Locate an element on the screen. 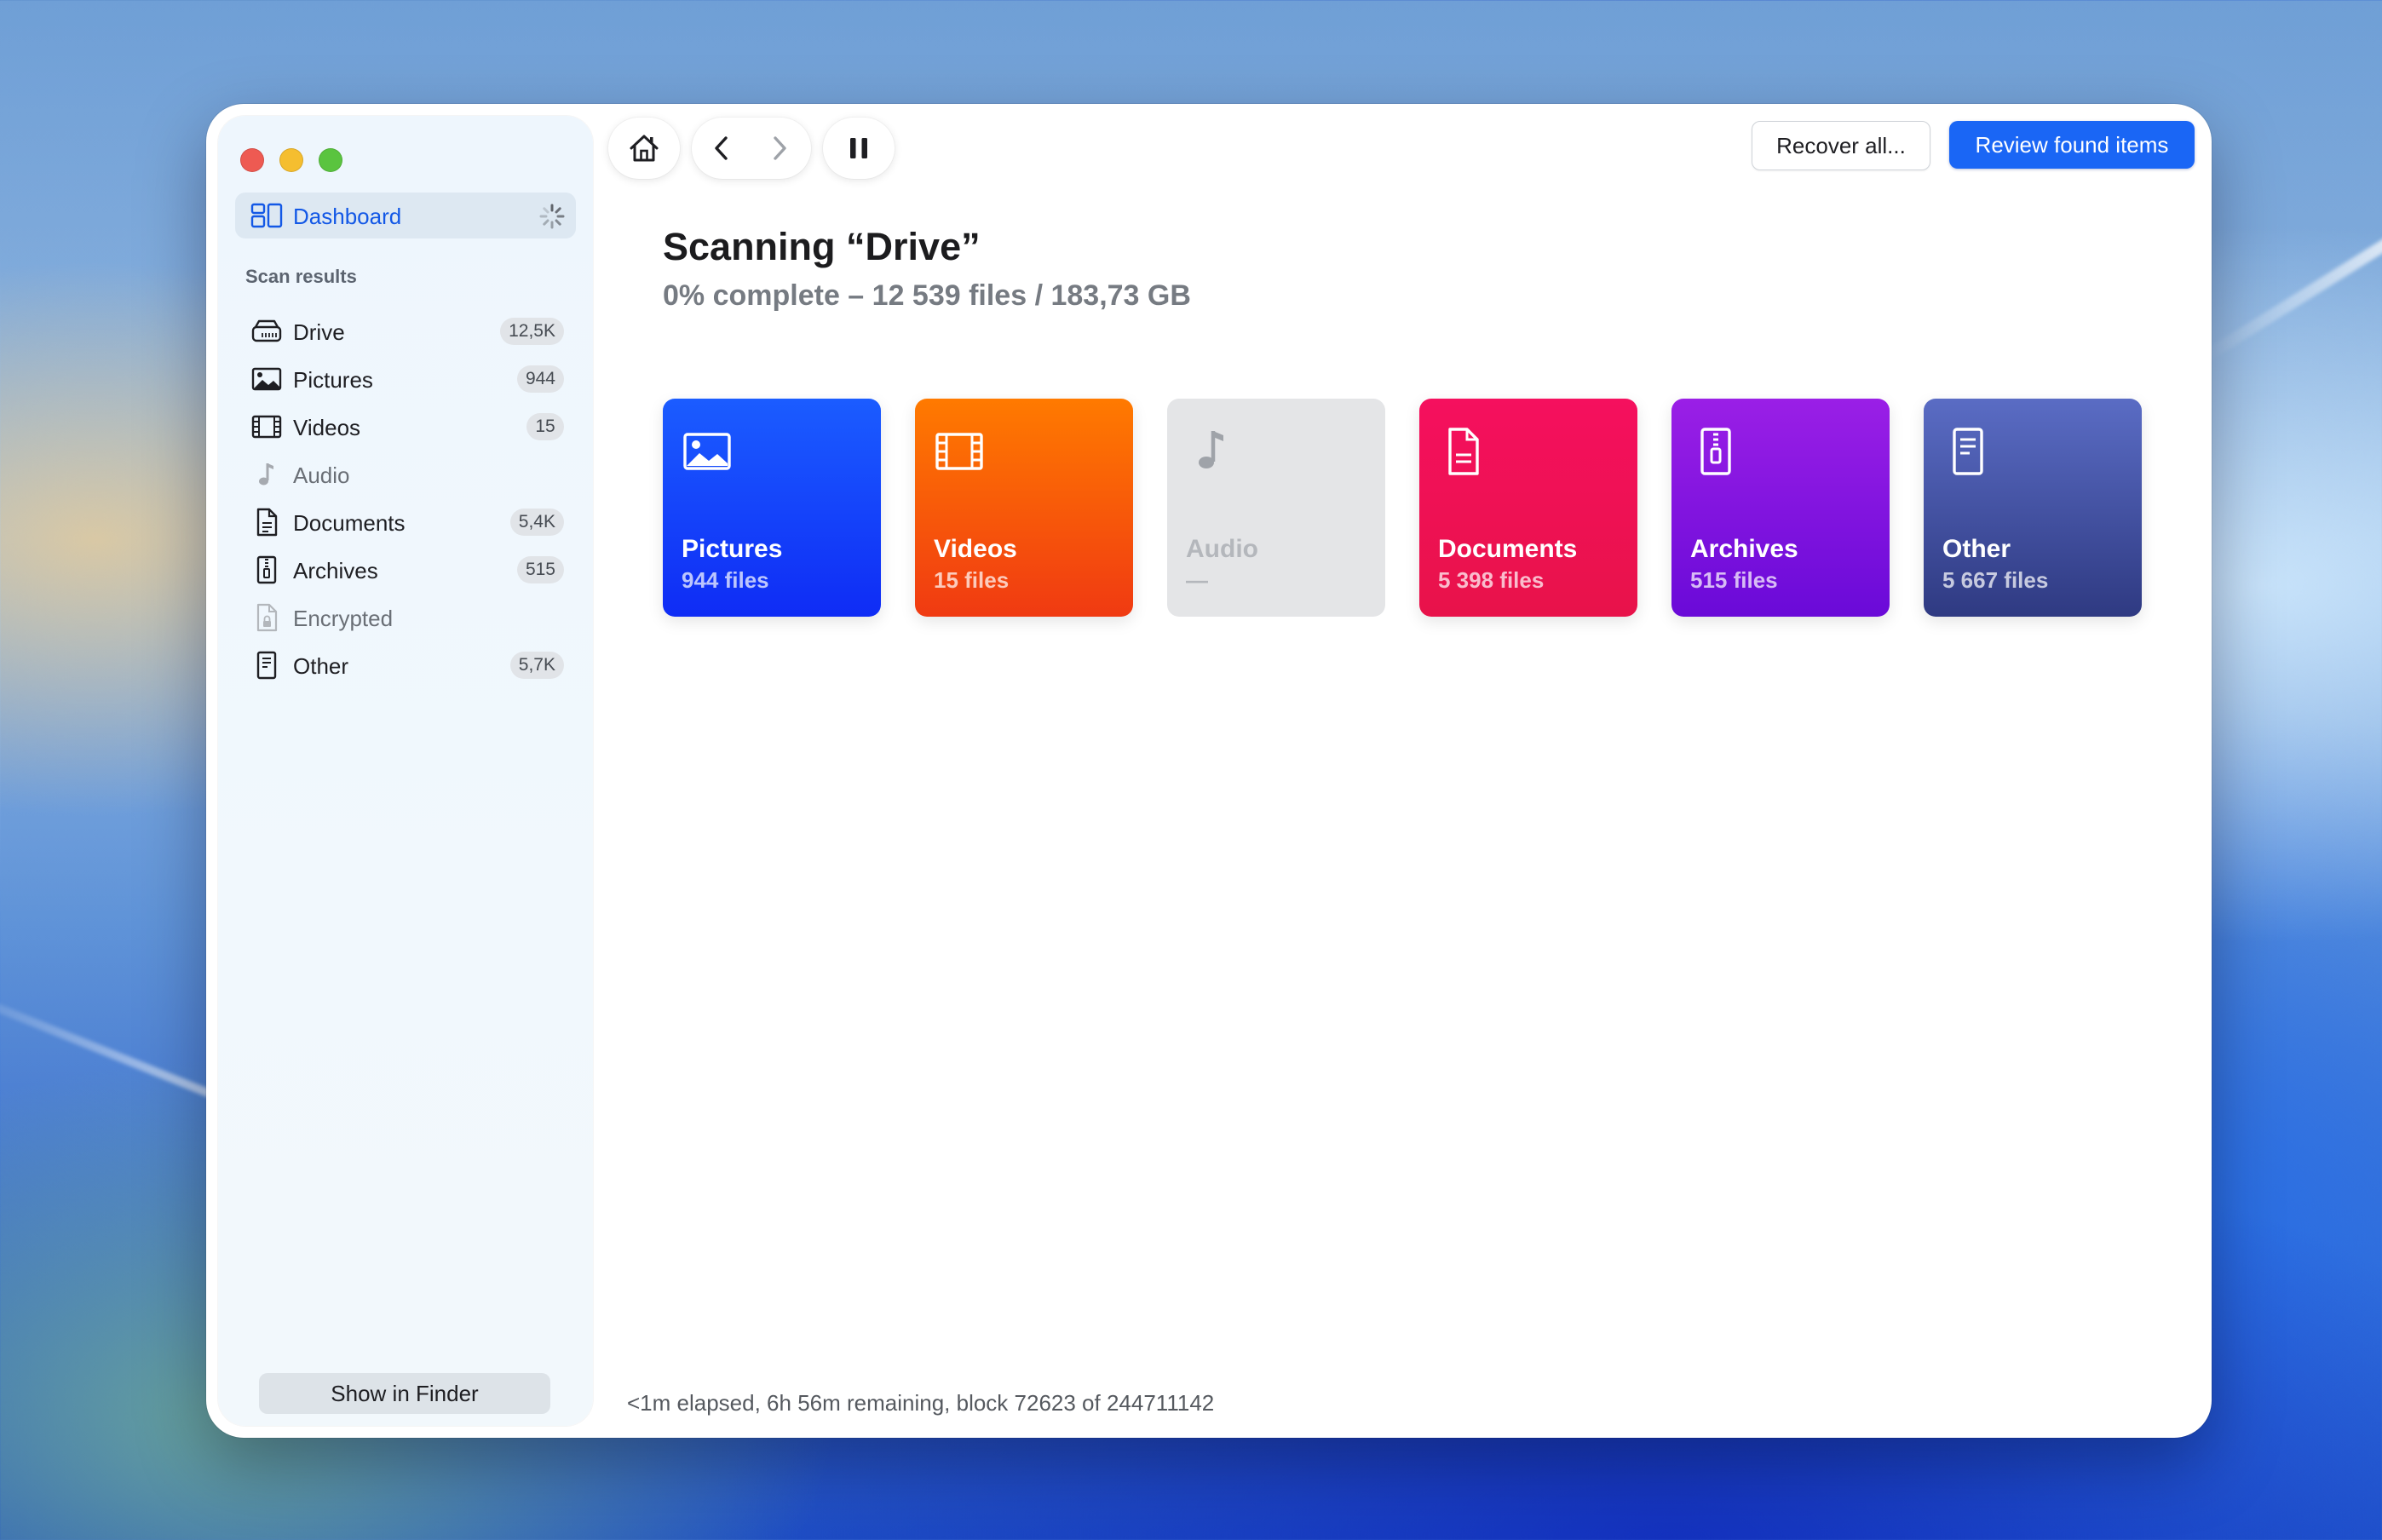  sidebar-item-drive: Drive 12,5K is located at coordinates (405, 331).